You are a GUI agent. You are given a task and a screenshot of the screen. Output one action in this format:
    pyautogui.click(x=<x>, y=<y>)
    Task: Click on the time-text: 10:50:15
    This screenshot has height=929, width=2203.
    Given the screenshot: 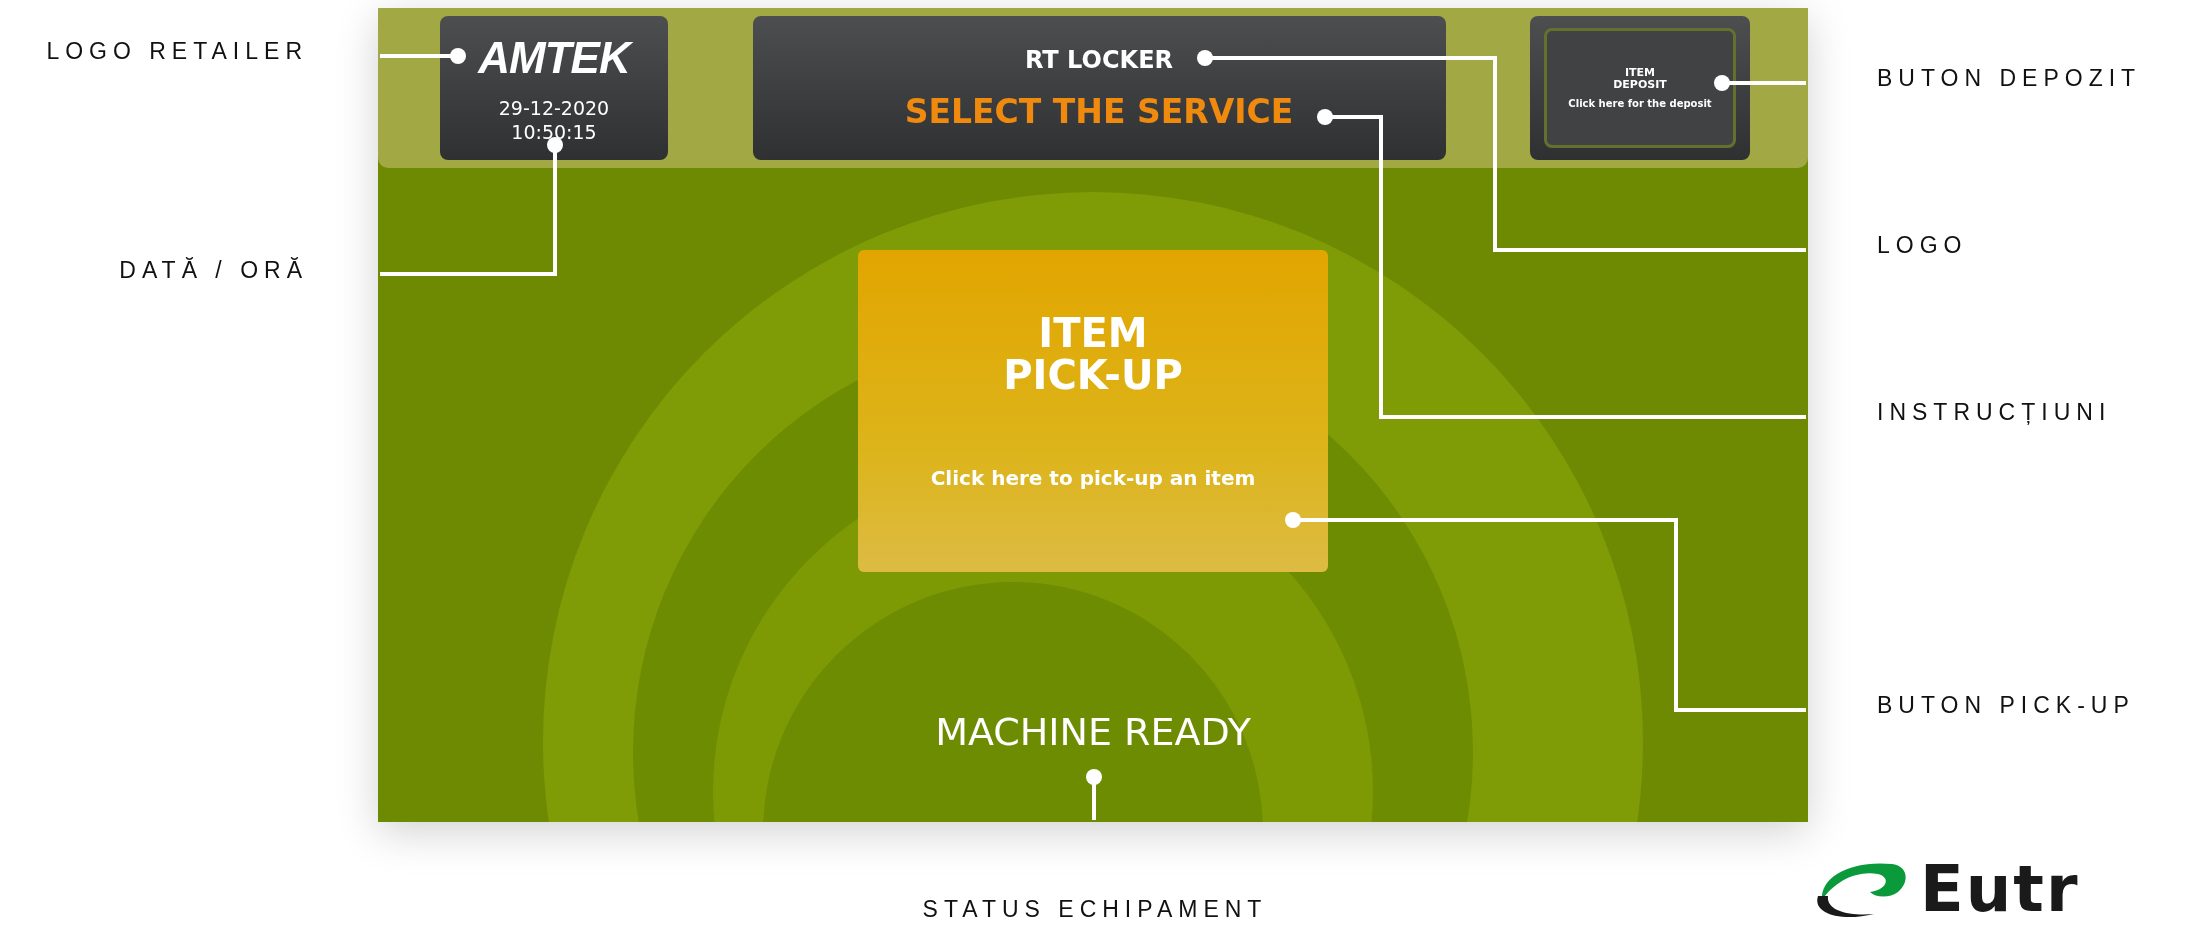 What is the action you would take?
    pyautogui.click(x=554, y=132)
    